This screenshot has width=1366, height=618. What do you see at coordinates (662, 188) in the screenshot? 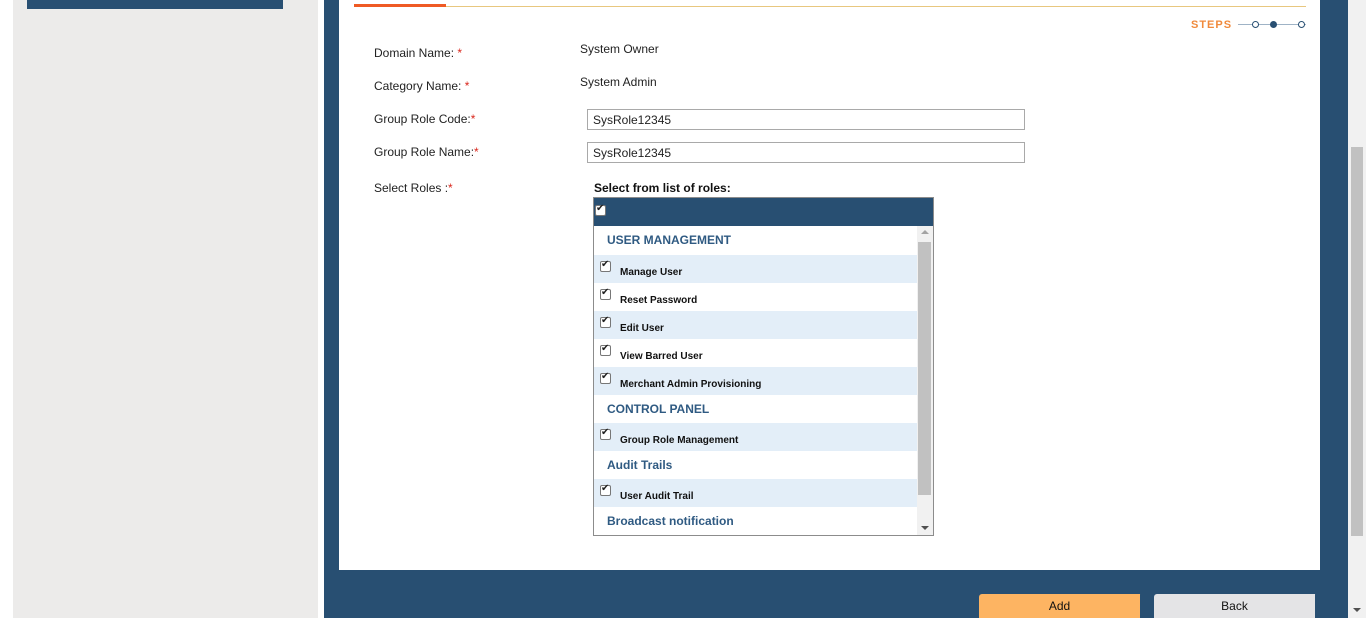
I see `roles-list-title: Select from list of roles:` at bounding box center [662, 188].